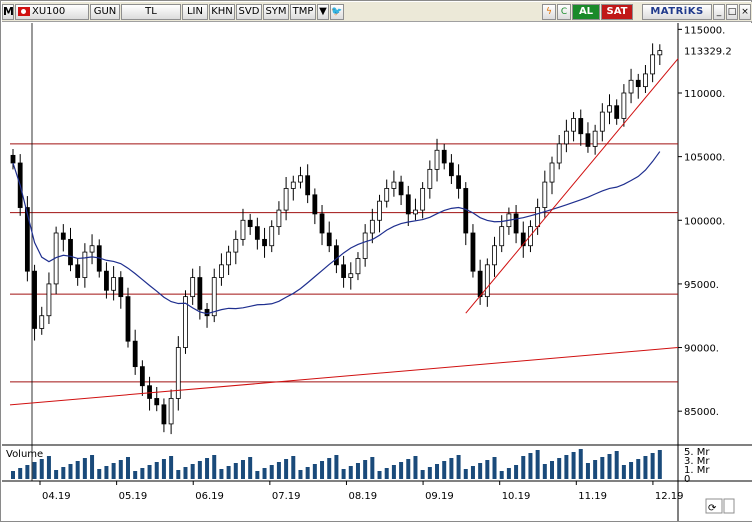 This screenshot has width=752, height=522. What do you see at coordinates (704, 30) in the screenshot?
I see `y-tick-label: 115000.` at bounding box center [704, 30].